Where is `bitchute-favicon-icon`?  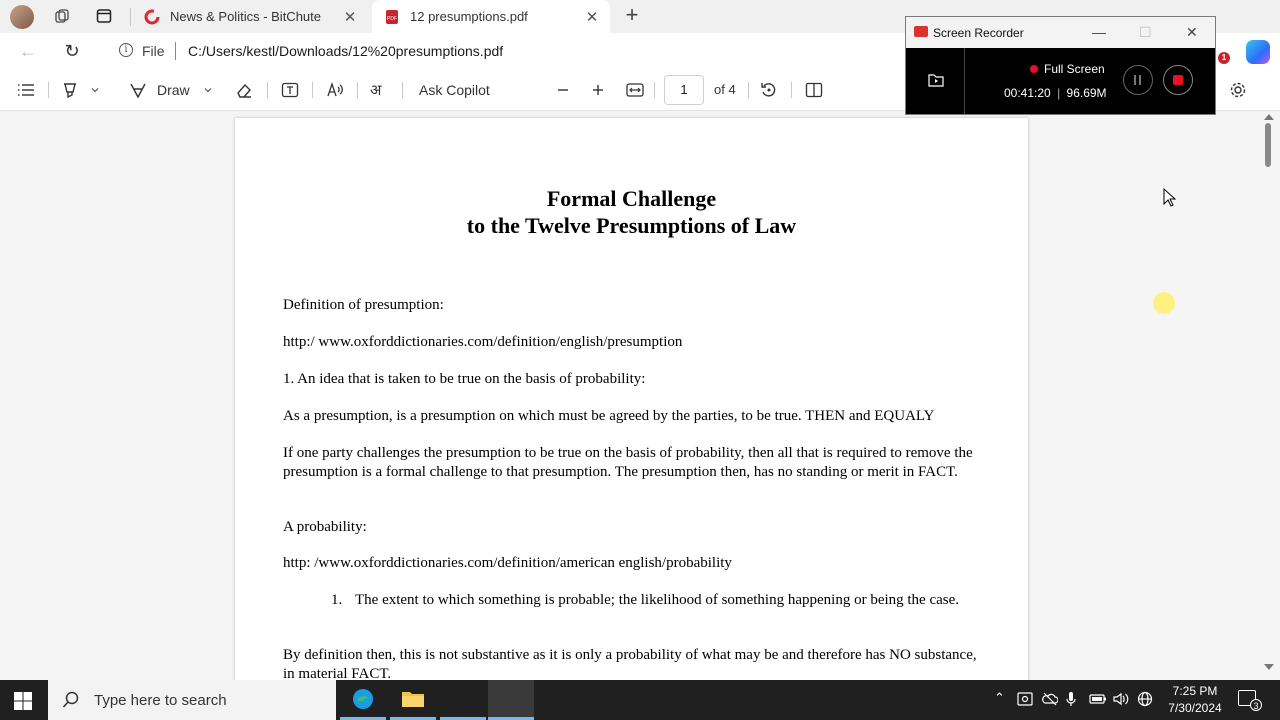 bitchute-favicon-icon is located at coordinates (152, 16).